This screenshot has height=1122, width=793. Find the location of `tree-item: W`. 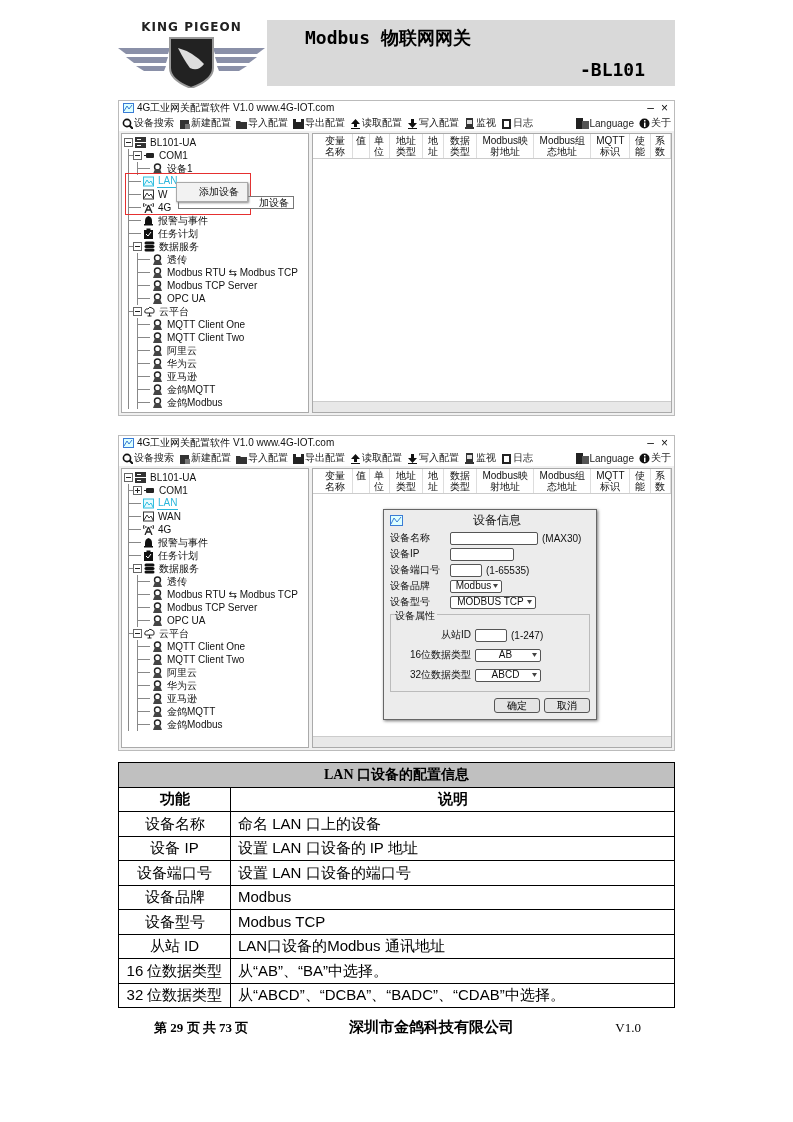

tree-item: W is located at coordinates (163, 194).